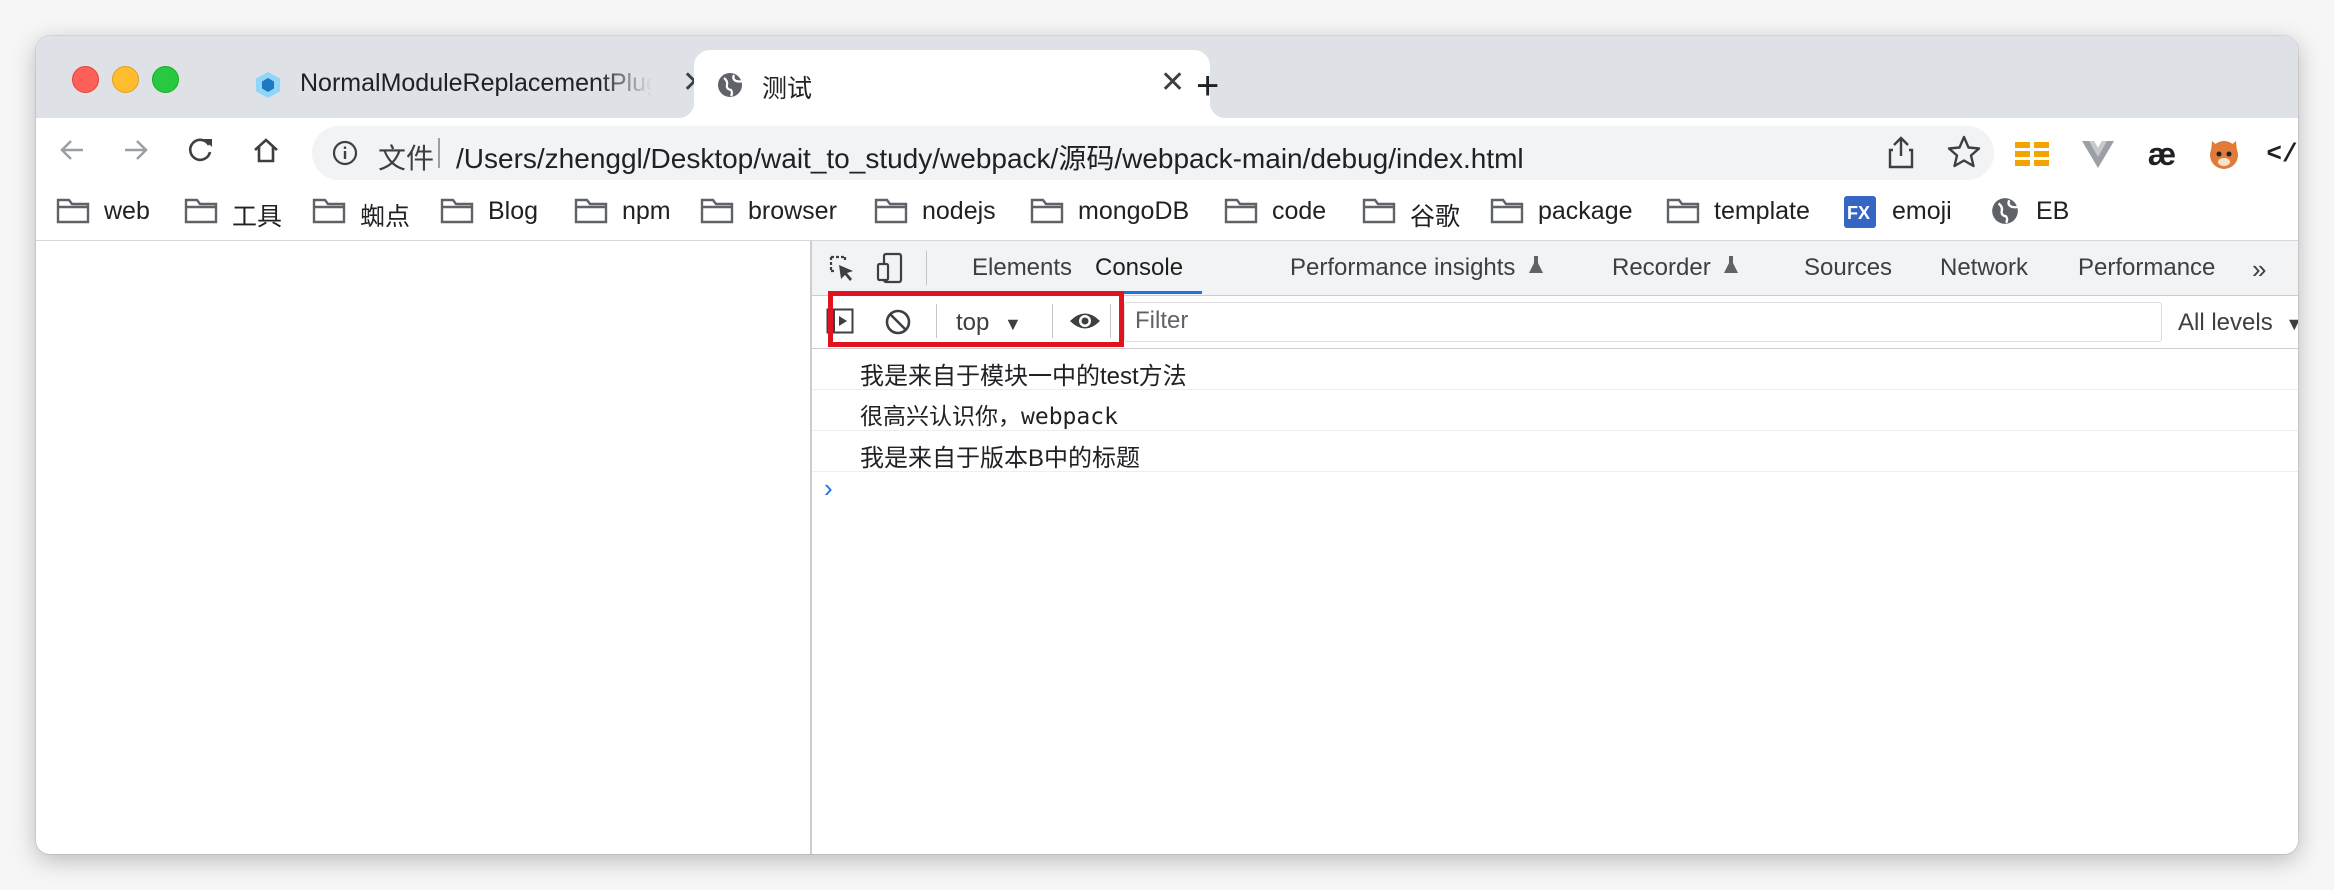  What do you see at coordinates (165, 79) in the screenshot?
I see `zoom-window-button` at bounding box center [165, 79].